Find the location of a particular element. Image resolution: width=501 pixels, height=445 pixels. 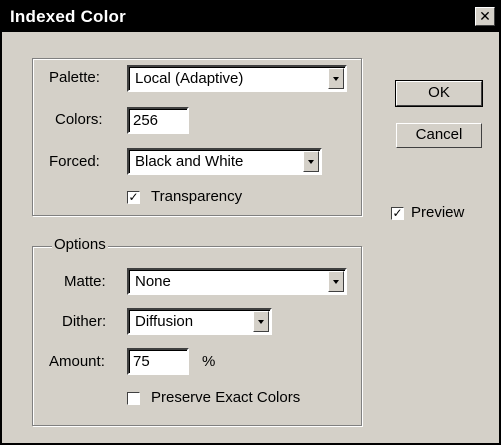

transparency-label: Transparency is located at coordinates (196, 196).